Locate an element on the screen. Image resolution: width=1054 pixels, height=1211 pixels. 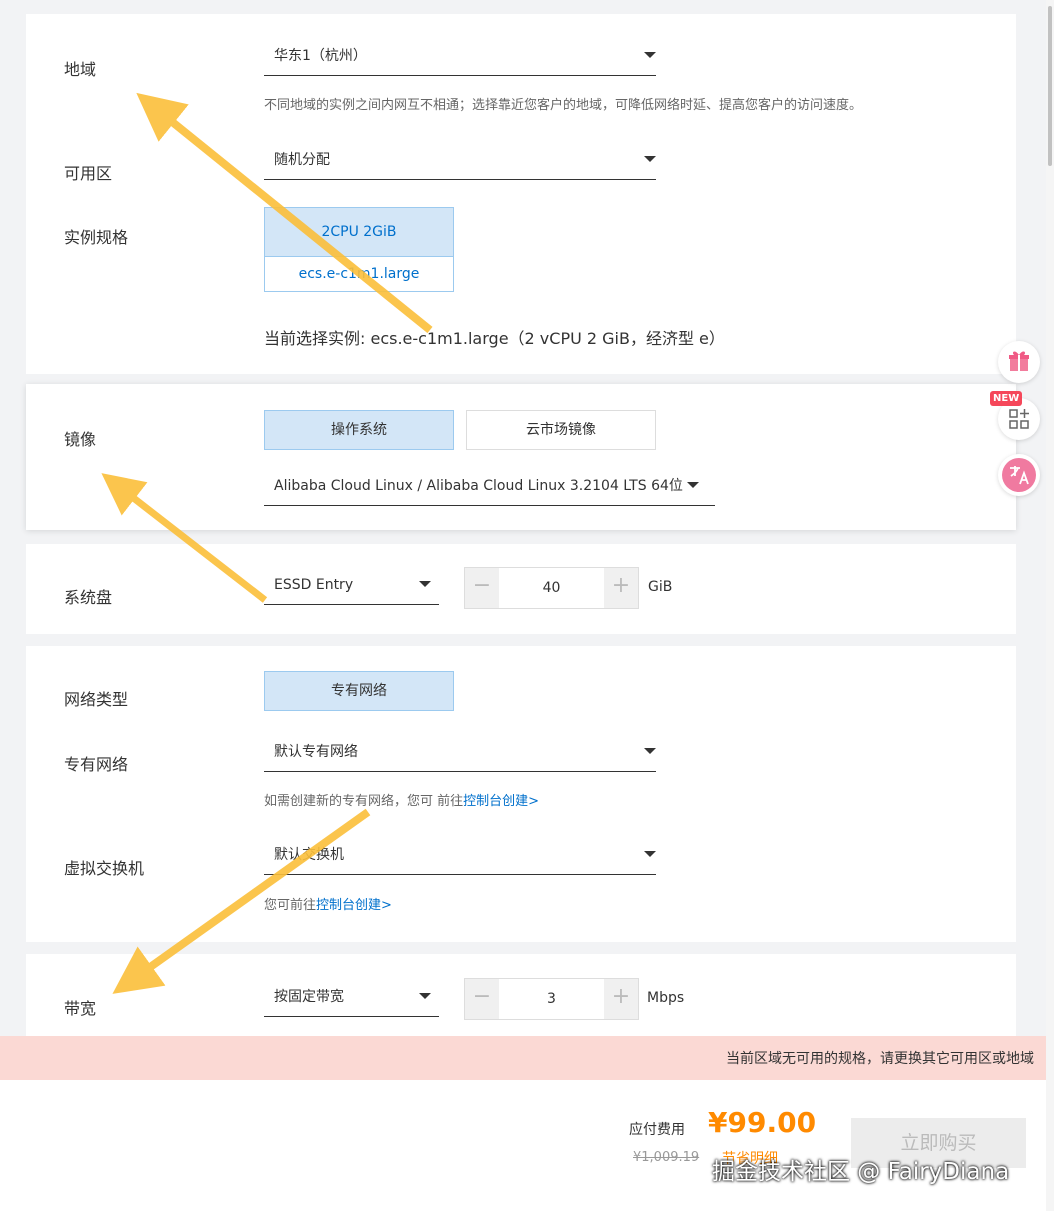
disk-unit: GiB is located at coordinates (660, 587).